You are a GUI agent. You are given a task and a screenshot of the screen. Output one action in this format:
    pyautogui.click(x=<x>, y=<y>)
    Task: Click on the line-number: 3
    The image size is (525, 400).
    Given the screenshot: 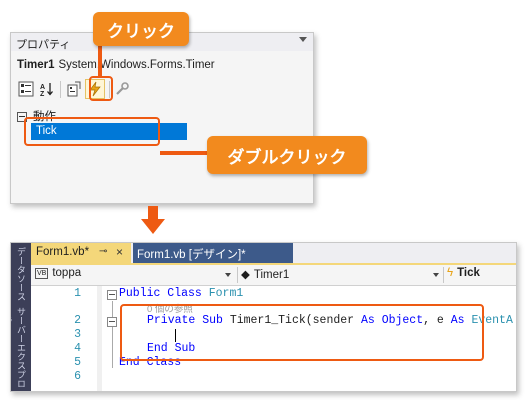 What is the action you would take?
    pyautogui.click(x=77, y=334)
    